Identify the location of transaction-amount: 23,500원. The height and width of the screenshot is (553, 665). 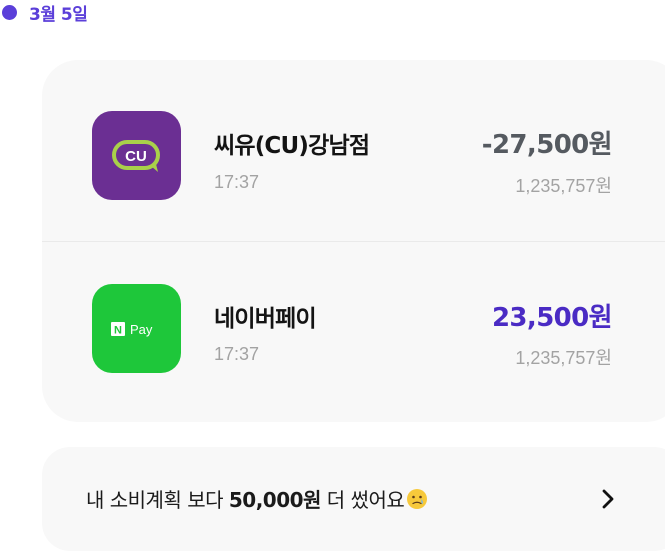
(552, 318).